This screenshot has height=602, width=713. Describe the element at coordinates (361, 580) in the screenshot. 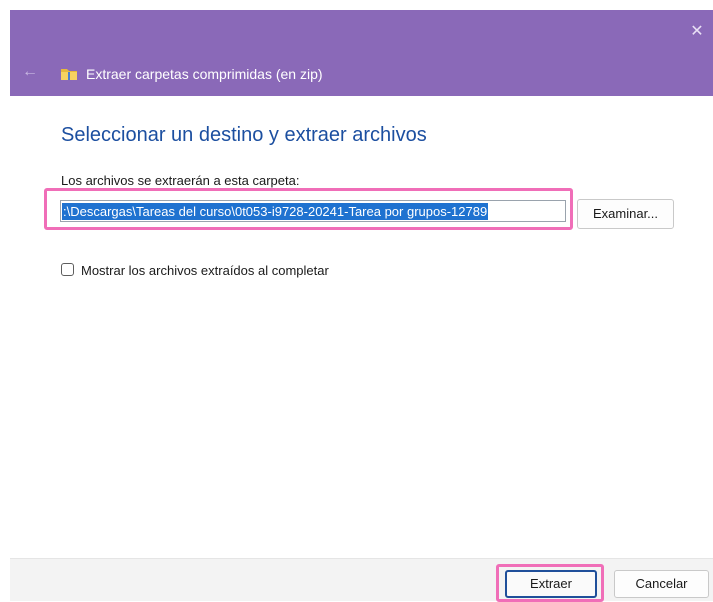

I see `dialog-footer: Extraer Cancelar` at that location.